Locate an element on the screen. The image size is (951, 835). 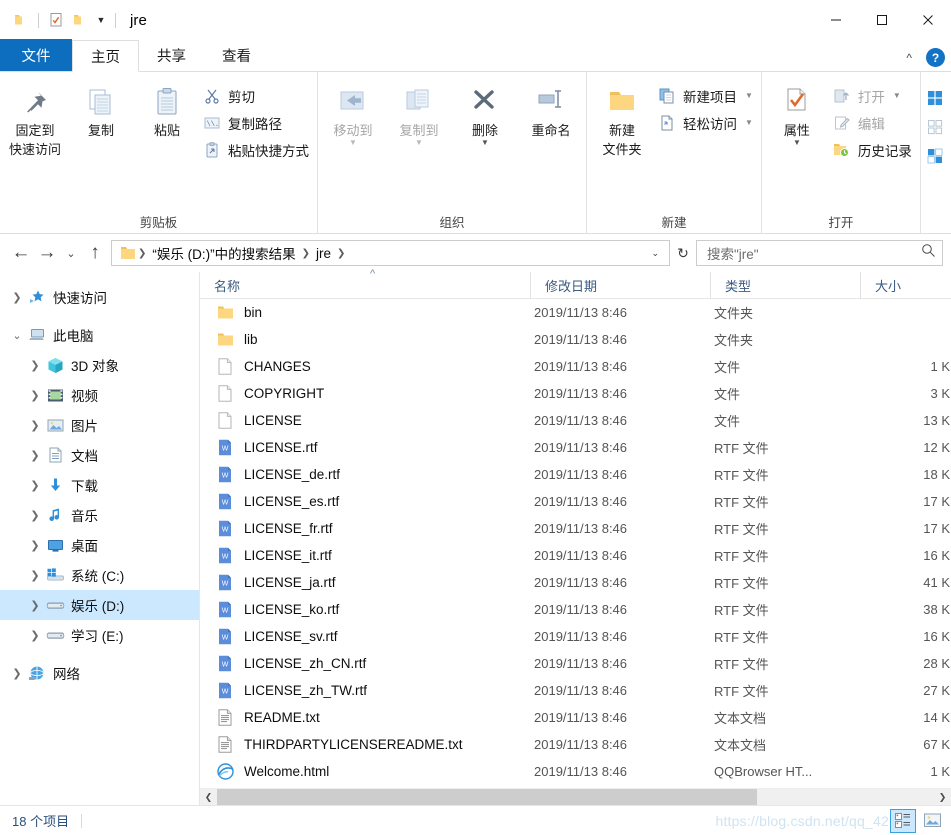
sidebar-item-music: ❯ 音乐 is located at coordinates (99, 515).